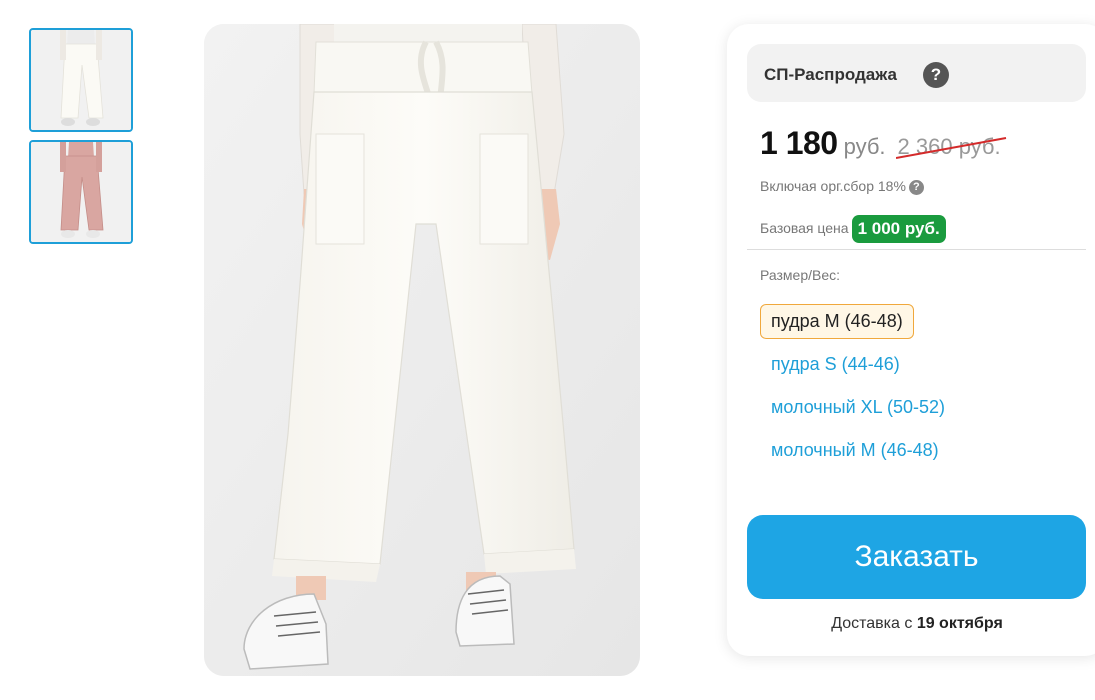 This screenshot has width=1095, height=700. What do you see at coordinates (916, 557) in the screenshot?
I see `order-button: Заказать` at bounding box center [916, 557].